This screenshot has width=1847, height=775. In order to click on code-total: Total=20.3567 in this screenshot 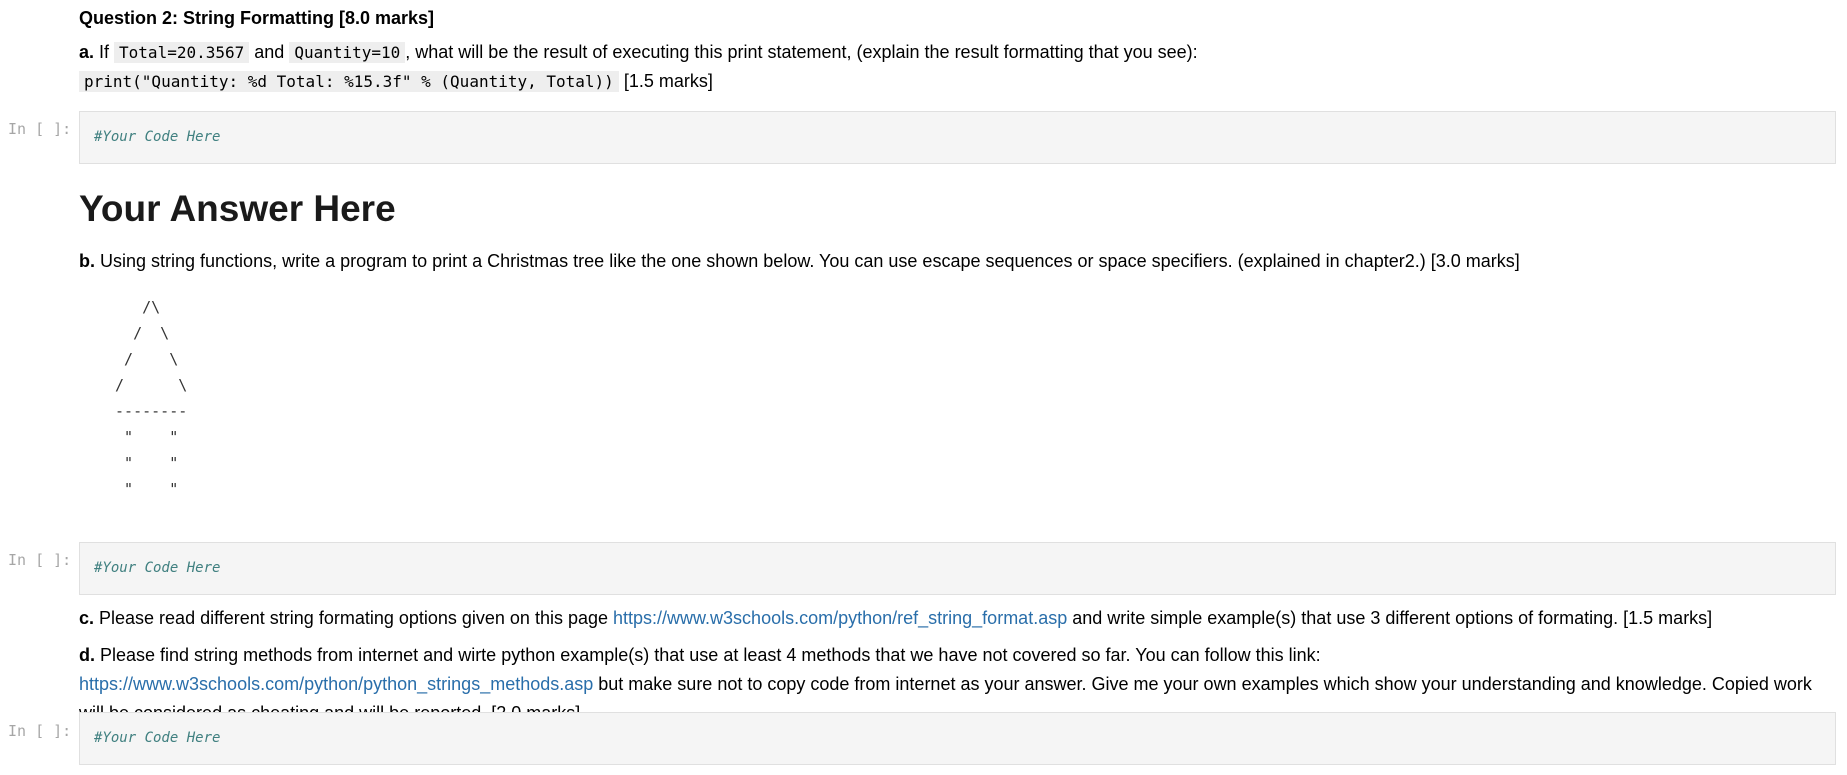, I will do `click(182, 52)`.